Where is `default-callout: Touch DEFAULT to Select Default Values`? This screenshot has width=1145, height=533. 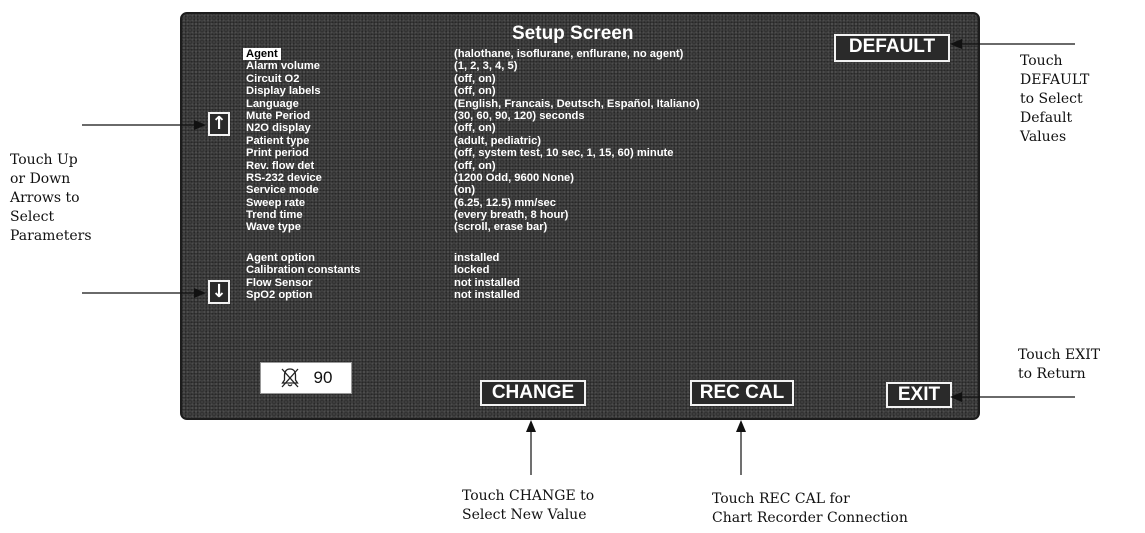
default-callout: Touch DEFAULT to Select Default Values is located at coordinates (1055, 99).